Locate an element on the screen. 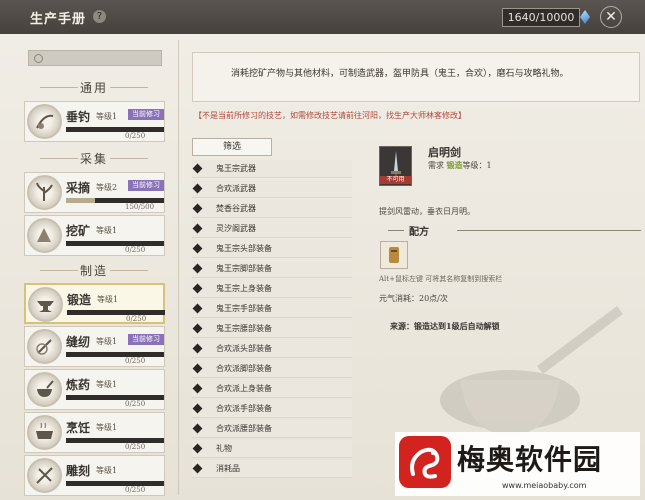  recipe-category-label: 灵汐阁武器 is located at coordinates (236, 228).